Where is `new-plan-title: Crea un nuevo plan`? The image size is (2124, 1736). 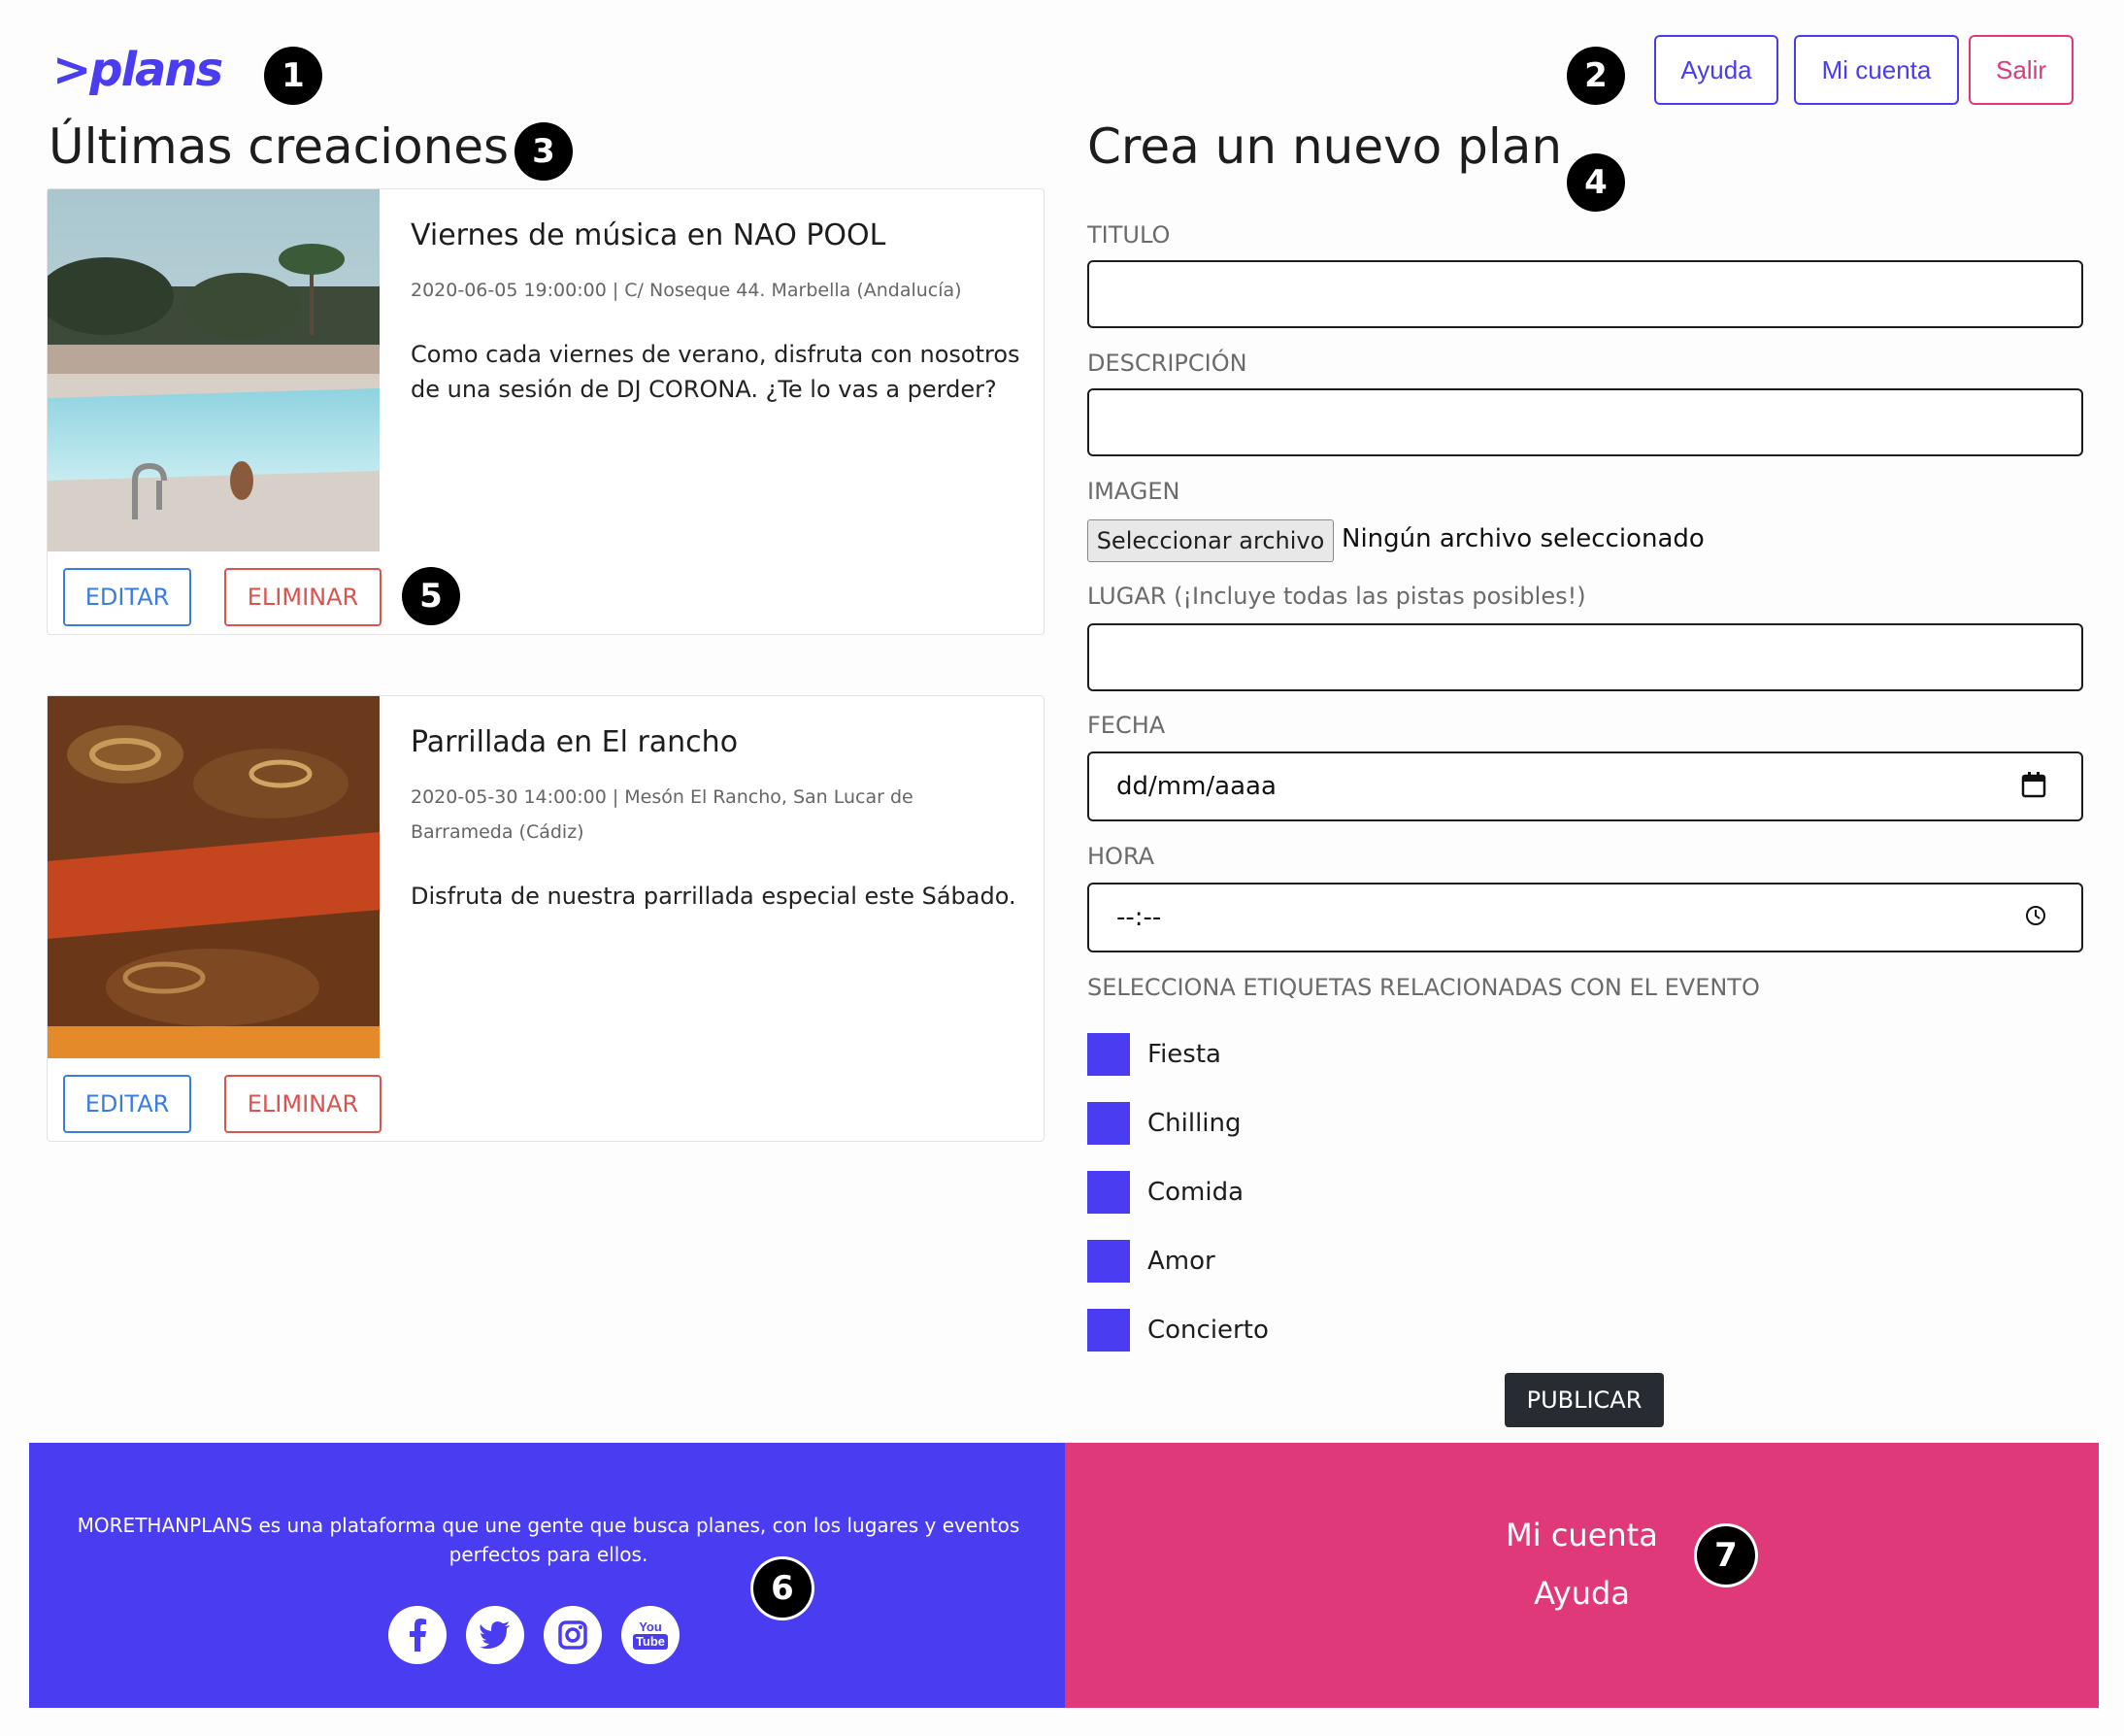 new-plan-title: Crea un nuevo plan is located at coordinates (1325, 146).